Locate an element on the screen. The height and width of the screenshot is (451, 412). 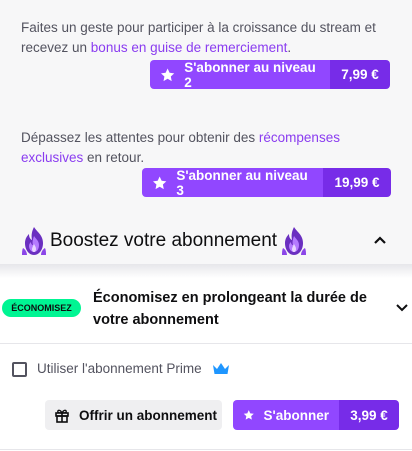
tier3-text-end: en retour. is located at coordinates (114, 157).